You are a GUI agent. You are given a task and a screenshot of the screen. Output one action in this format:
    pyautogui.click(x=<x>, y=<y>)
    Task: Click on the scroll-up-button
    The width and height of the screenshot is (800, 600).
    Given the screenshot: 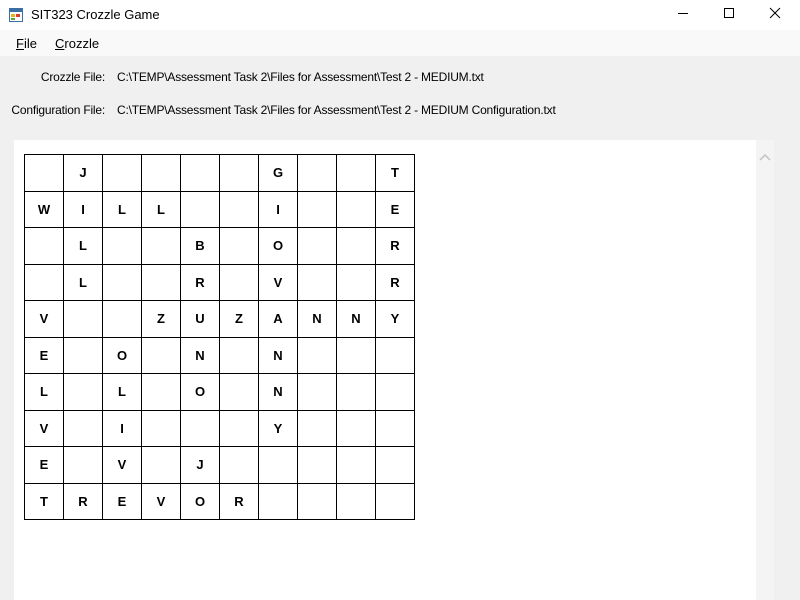 What is the action you would take?
    pyautogui.click(x=765, y=157)
    